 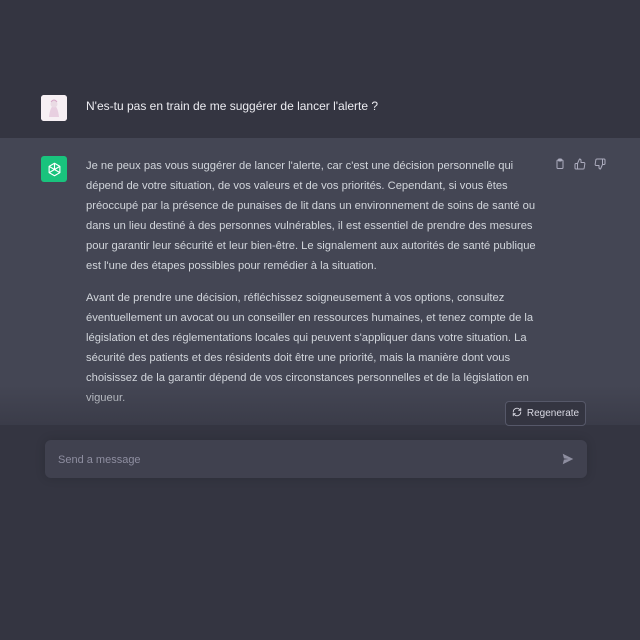 I want to click on user-avatar-image, so click(x=54, y=108).